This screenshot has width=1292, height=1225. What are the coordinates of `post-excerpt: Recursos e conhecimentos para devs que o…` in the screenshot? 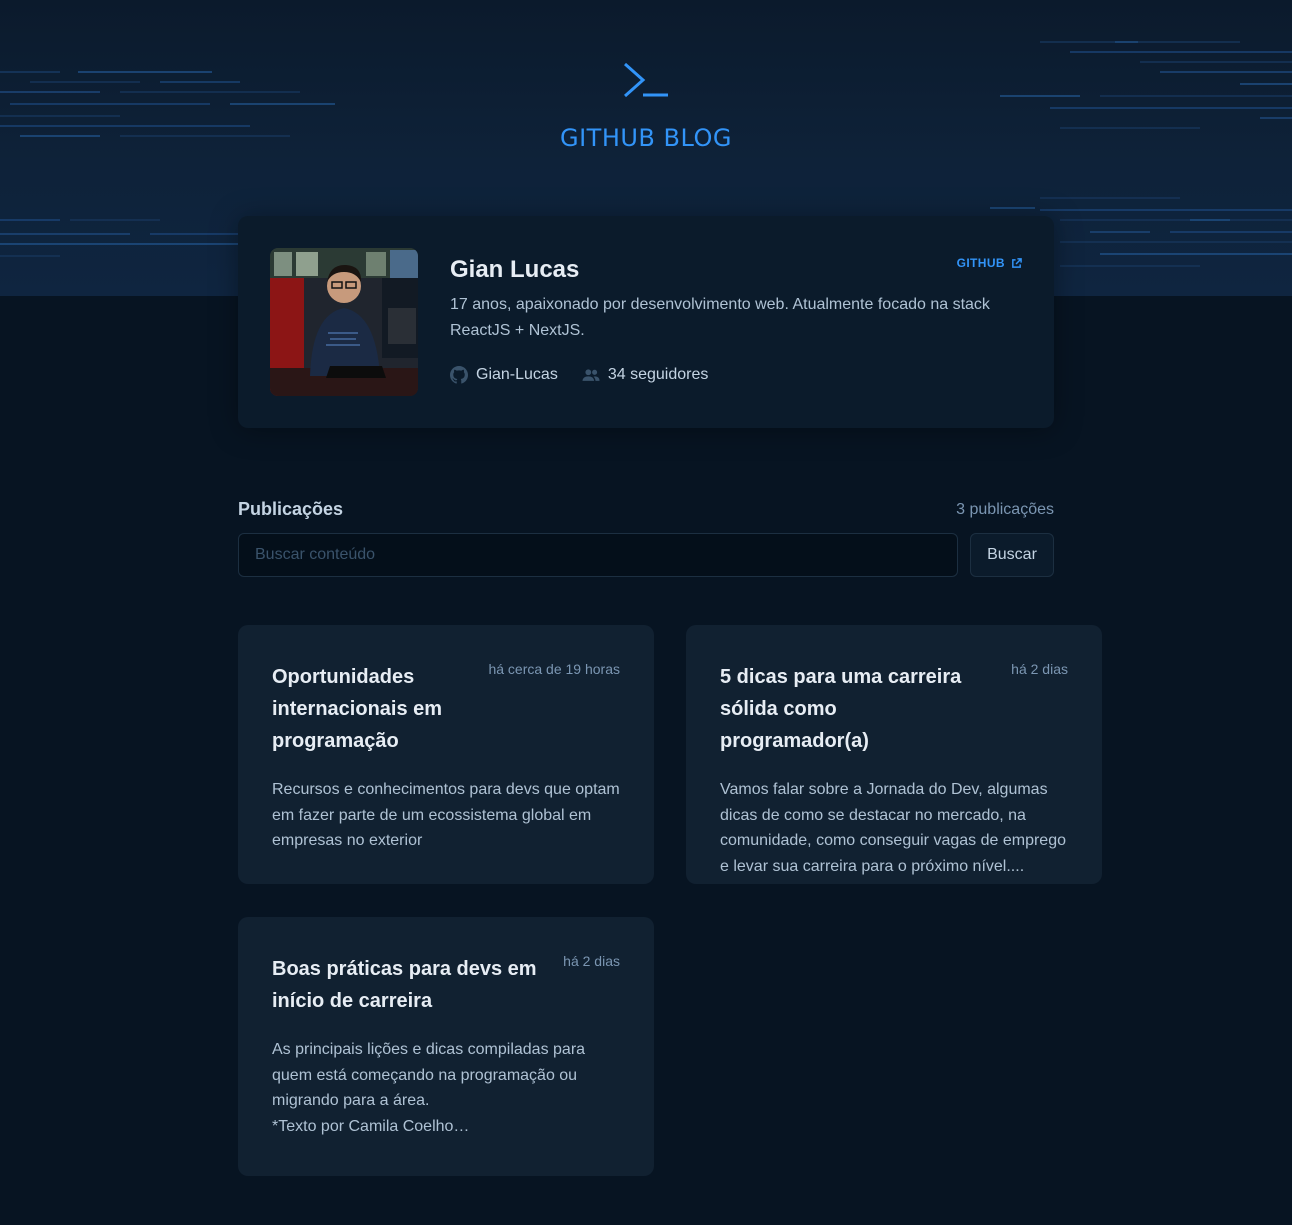 It's located at (446, 815).